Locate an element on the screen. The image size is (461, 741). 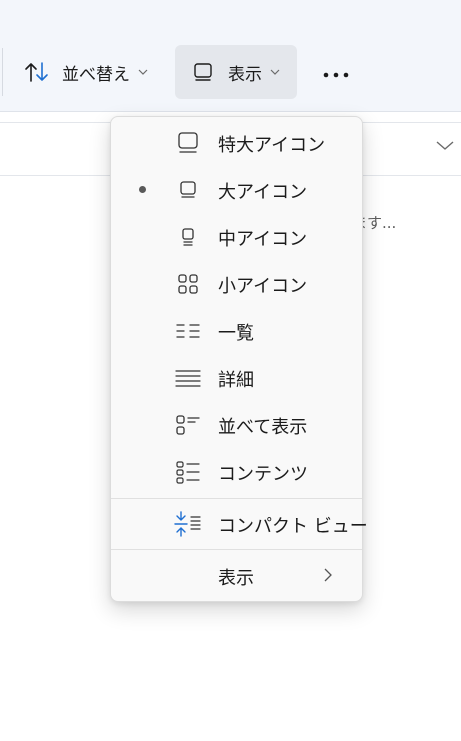
menu-item-compact-view: コンパクト ビュー is located at coordinates (239, 524).